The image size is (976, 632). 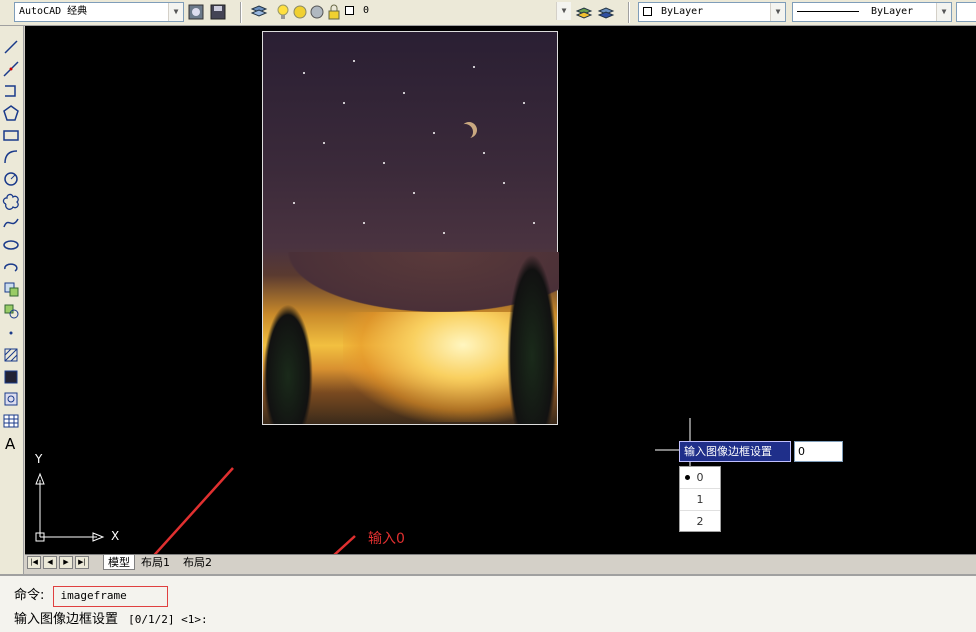 What do you see at coordinates (11, 399) in the screenshot?
I see `region-icon` at bounding box center [11, 399].